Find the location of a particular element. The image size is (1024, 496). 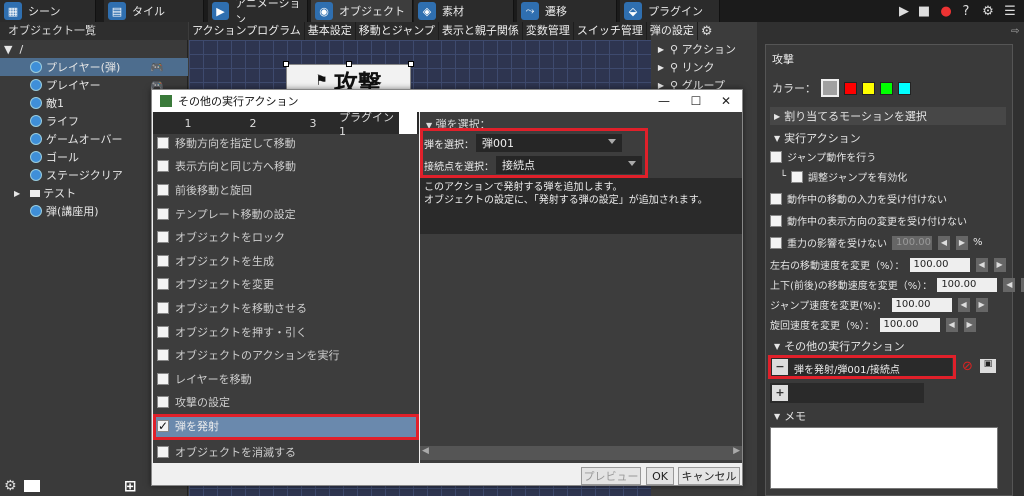

minimize-icon: — is located at coordinates (664, 101).